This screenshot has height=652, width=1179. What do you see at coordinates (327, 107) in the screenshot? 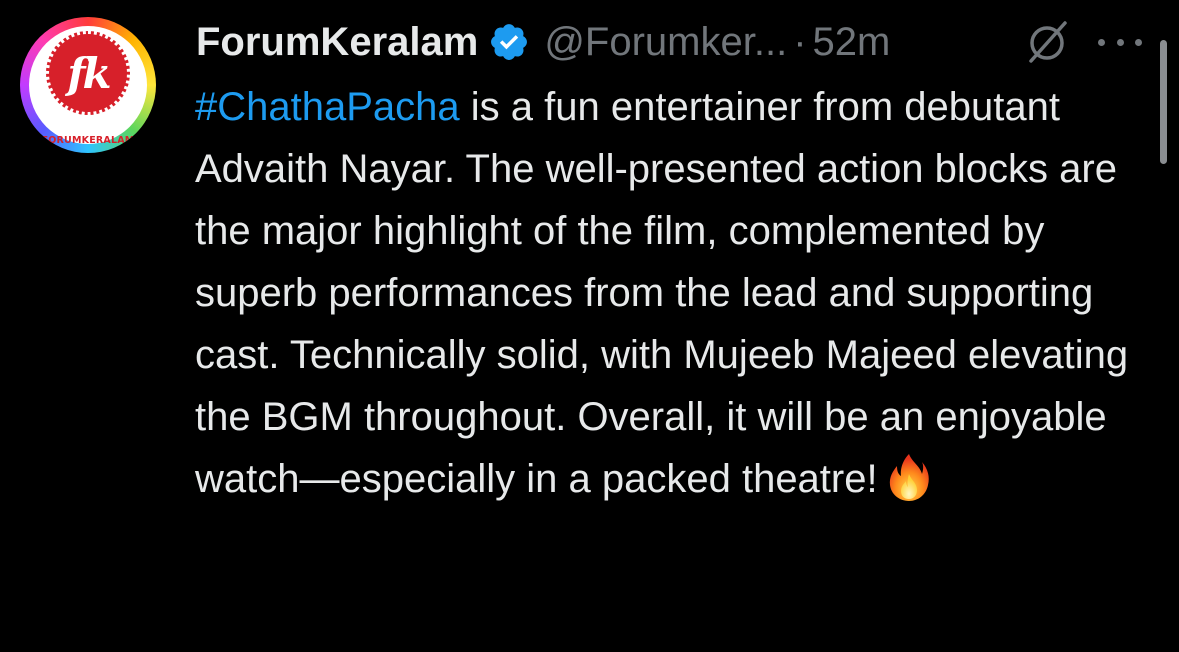
I see `hashtag-link: #ChathaPacha` at bounding box center [327, 107].